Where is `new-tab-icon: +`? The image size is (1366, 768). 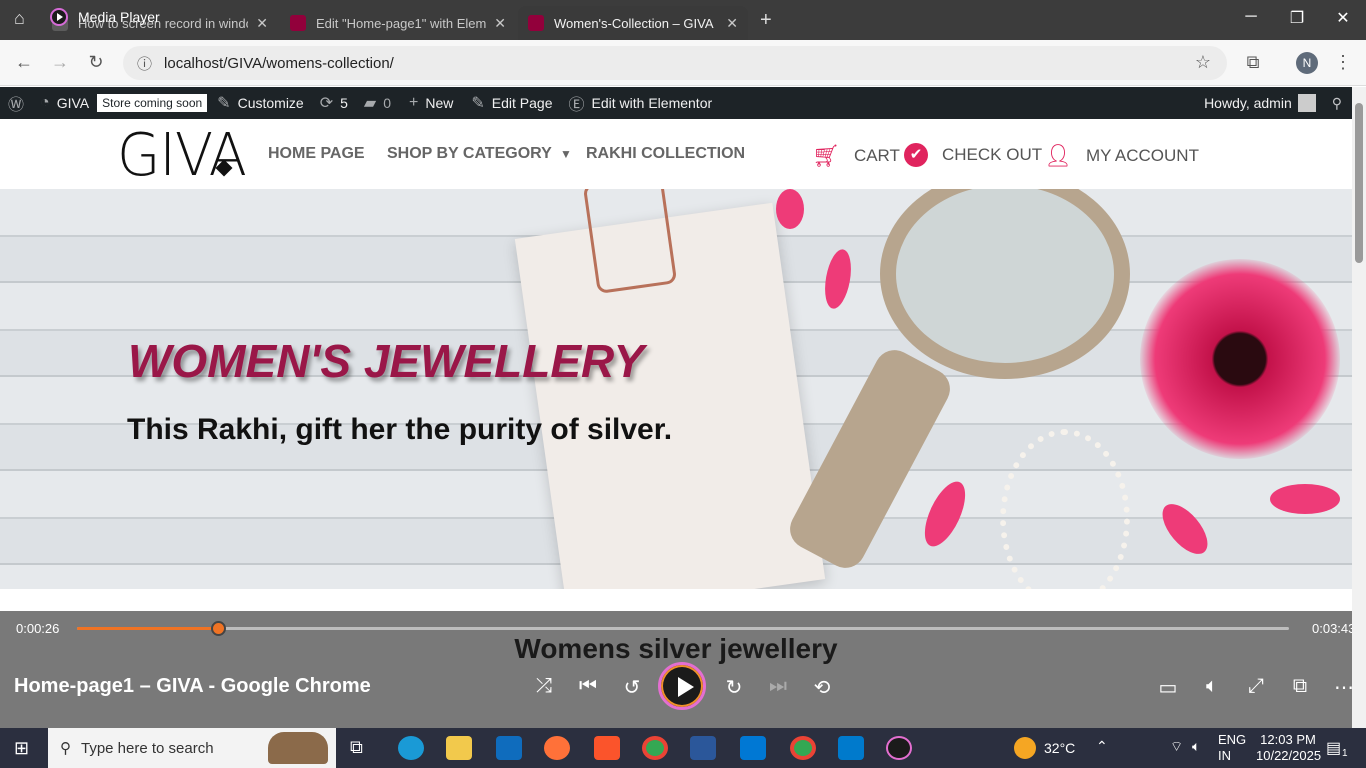
new-tab-icon: + is located at coordinates (766, 20).